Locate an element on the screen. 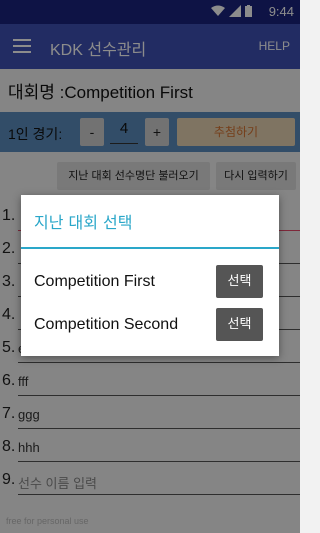 The height and width of the screenshot is (533, 320). competition-option-name: Competition Second is located at coordinates (106, 324).